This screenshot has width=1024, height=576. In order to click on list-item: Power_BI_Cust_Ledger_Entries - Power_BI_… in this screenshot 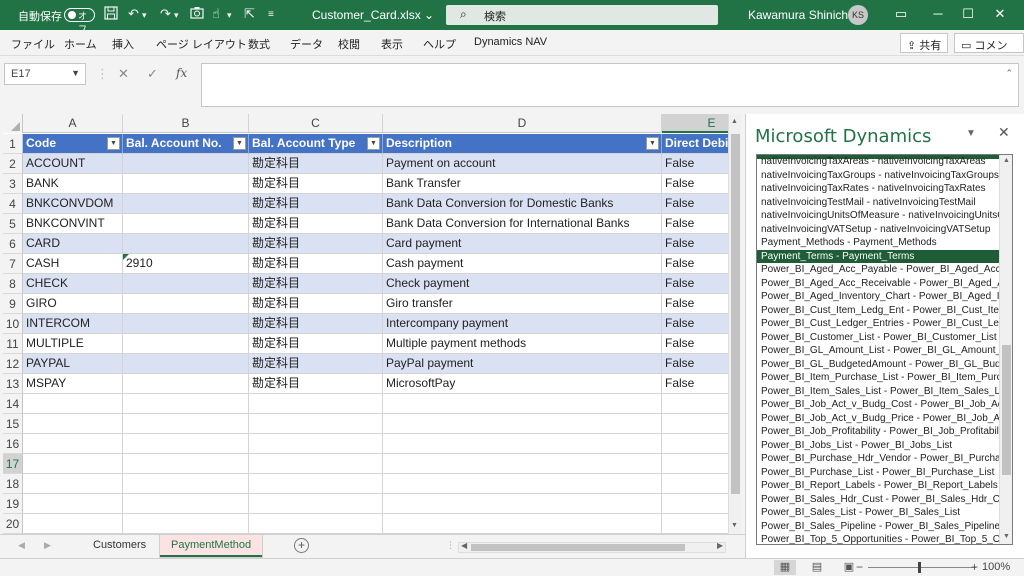, I will do `click(878, 324)`.